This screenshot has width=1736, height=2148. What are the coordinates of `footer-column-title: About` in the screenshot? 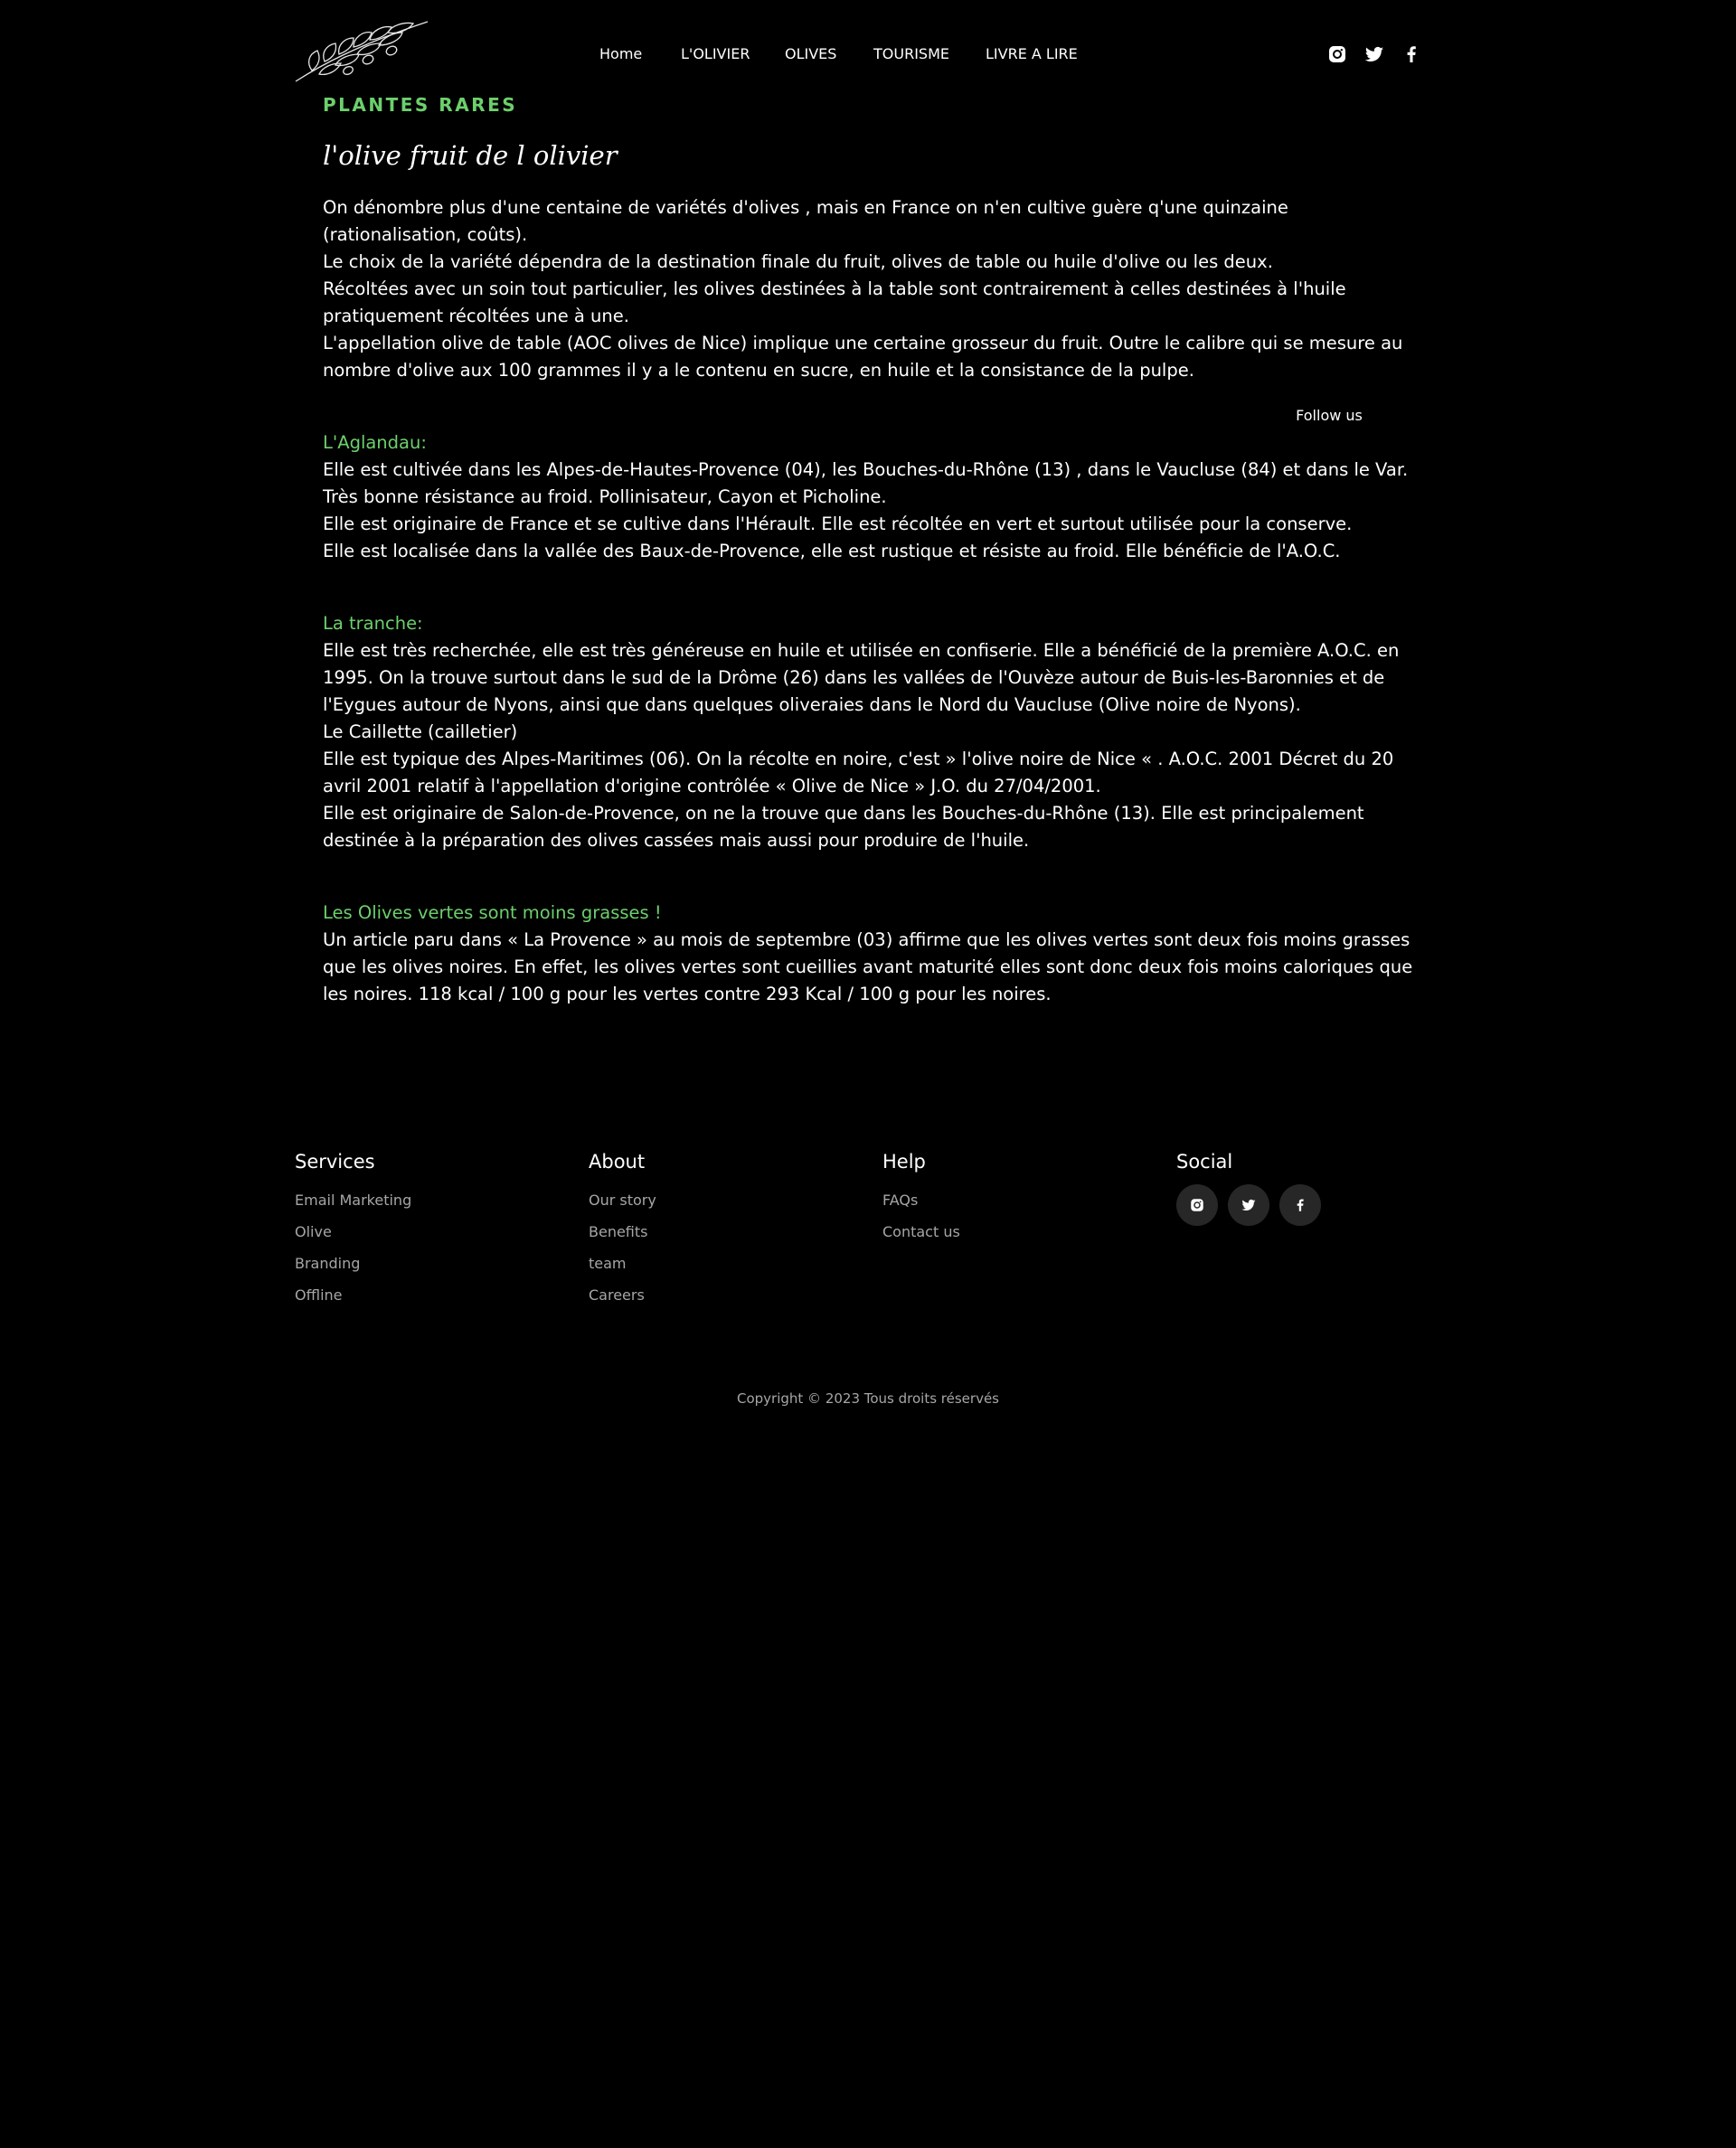 It's located at (617, 1162).